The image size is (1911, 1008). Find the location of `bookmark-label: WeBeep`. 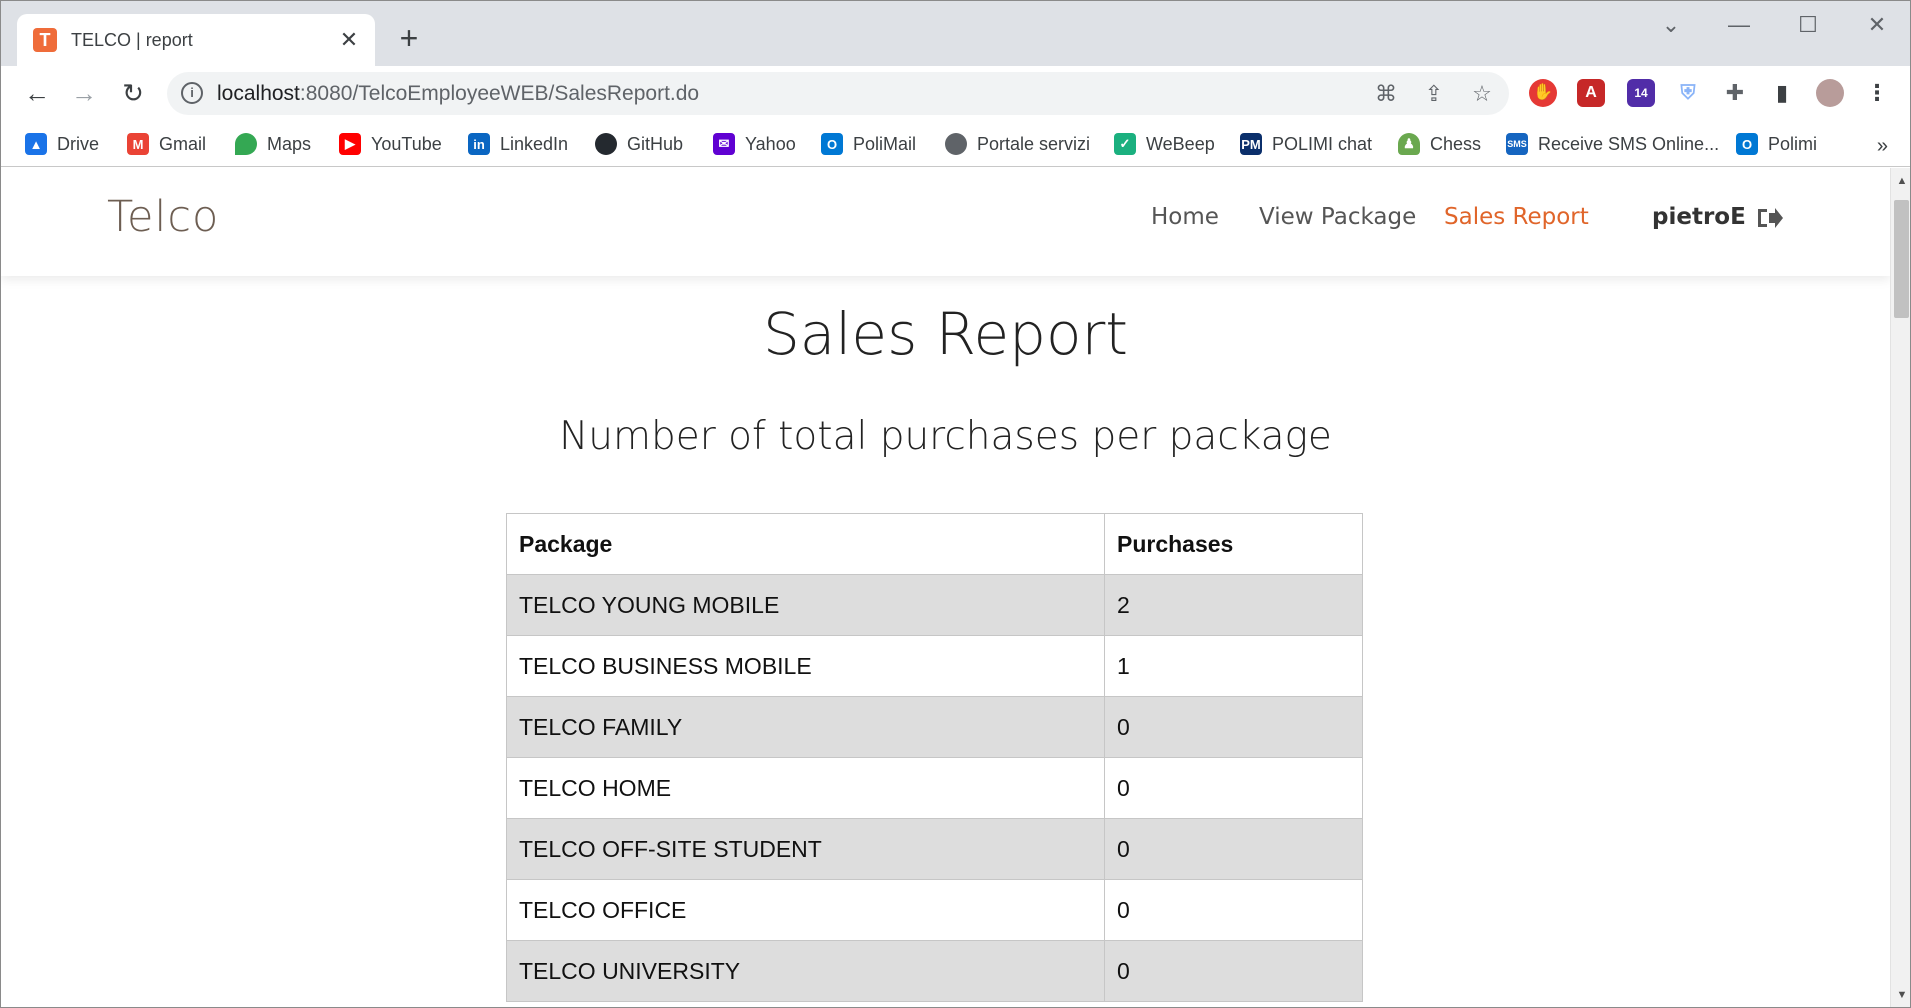

bookmark-label: WeBeep is located at coordinates (1180, 143).